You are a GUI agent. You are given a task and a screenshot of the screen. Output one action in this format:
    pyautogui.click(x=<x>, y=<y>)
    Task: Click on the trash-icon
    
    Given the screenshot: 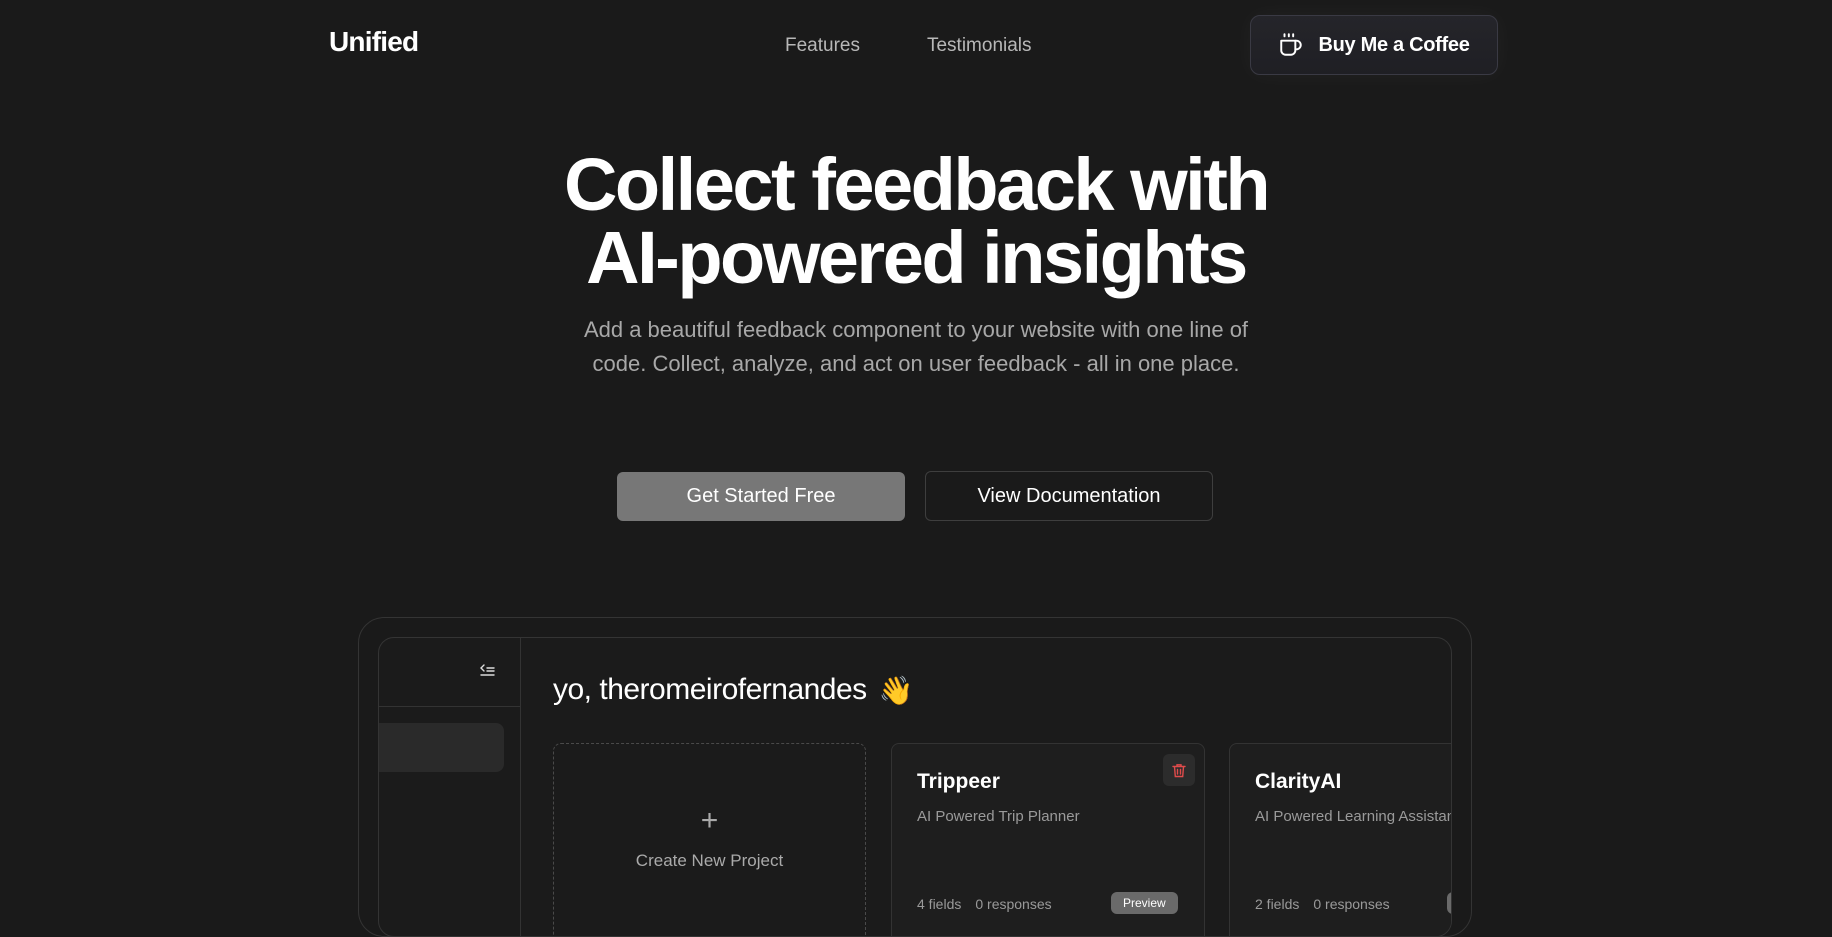 What is the action you would take?
    pyautogui.click(x=1179, y=770)
    